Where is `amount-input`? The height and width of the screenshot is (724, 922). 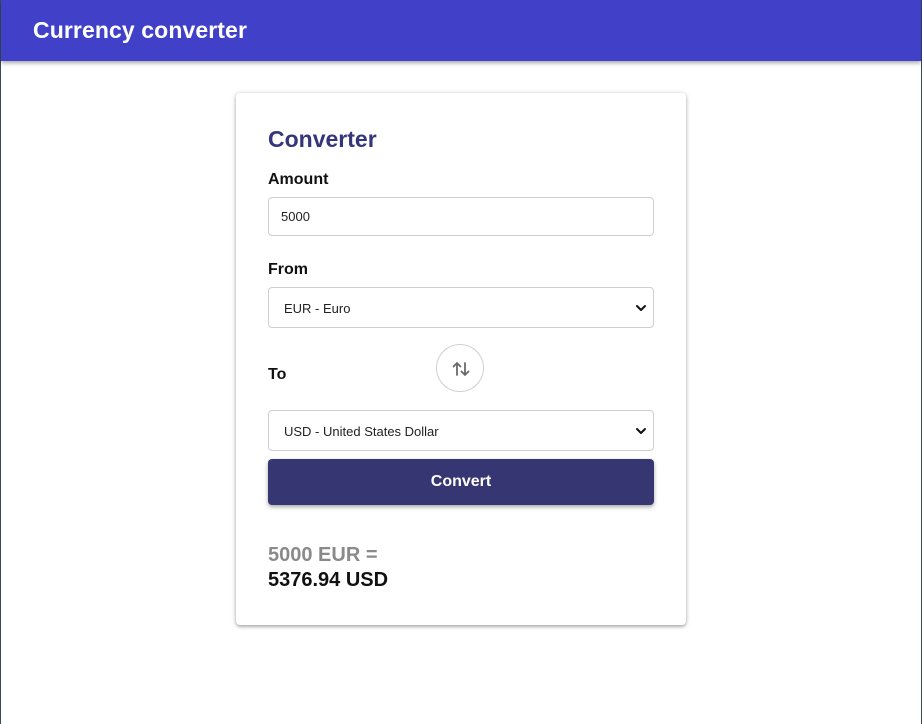
amount-input is located at coordinates (461, 216).